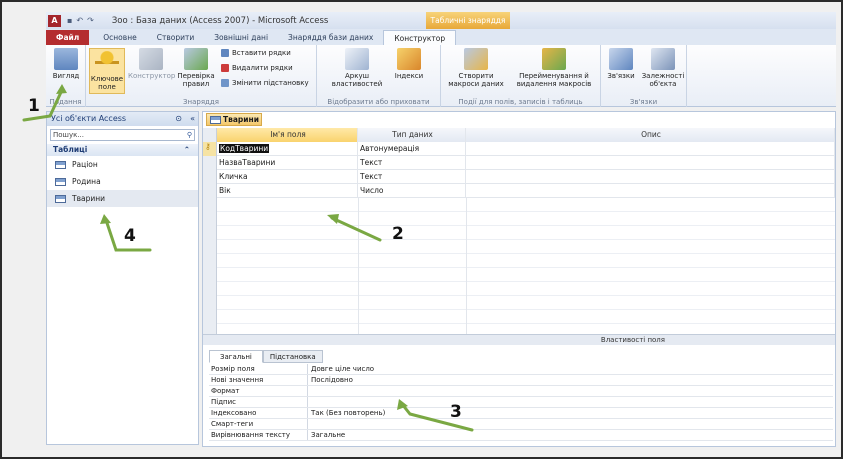  What do you see at coordinates (54, 20) in the screenshot?
I see `access-app-icon: A` at bounding box center [54, 20].